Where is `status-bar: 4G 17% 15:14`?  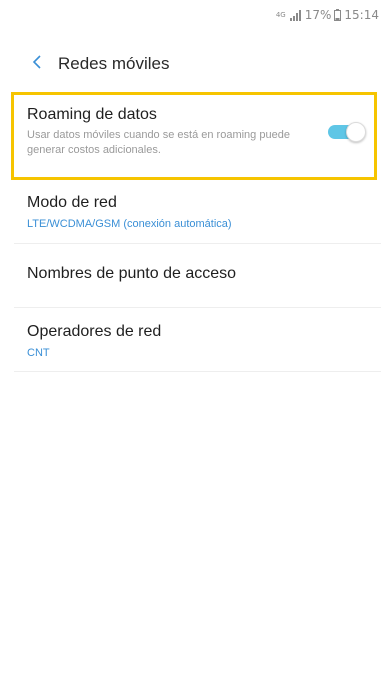
status-bar: 4G 17% 15:14 is located at coordinates (190, 15).